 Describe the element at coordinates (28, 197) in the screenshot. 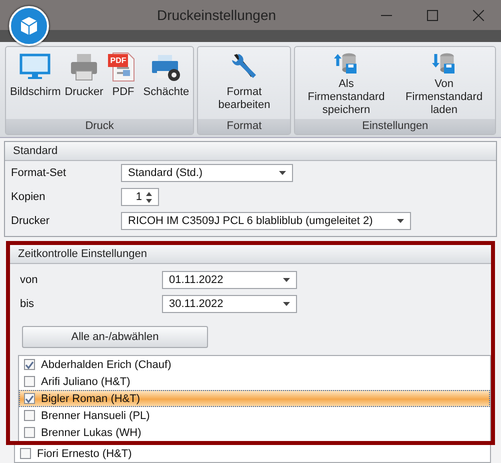

I see `field-label: Kopien` at that location.